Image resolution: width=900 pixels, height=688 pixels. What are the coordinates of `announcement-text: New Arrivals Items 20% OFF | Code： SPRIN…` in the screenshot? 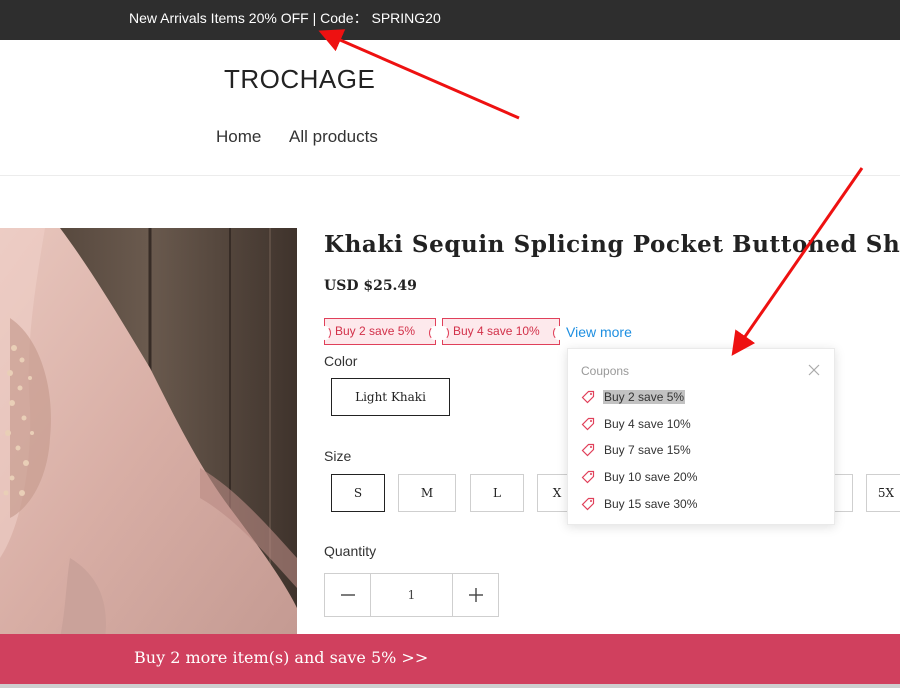 It's located at (285, 18).